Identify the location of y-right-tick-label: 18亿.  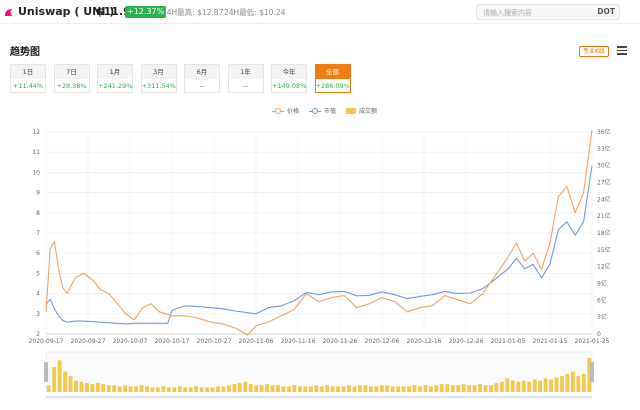
(604, 233).